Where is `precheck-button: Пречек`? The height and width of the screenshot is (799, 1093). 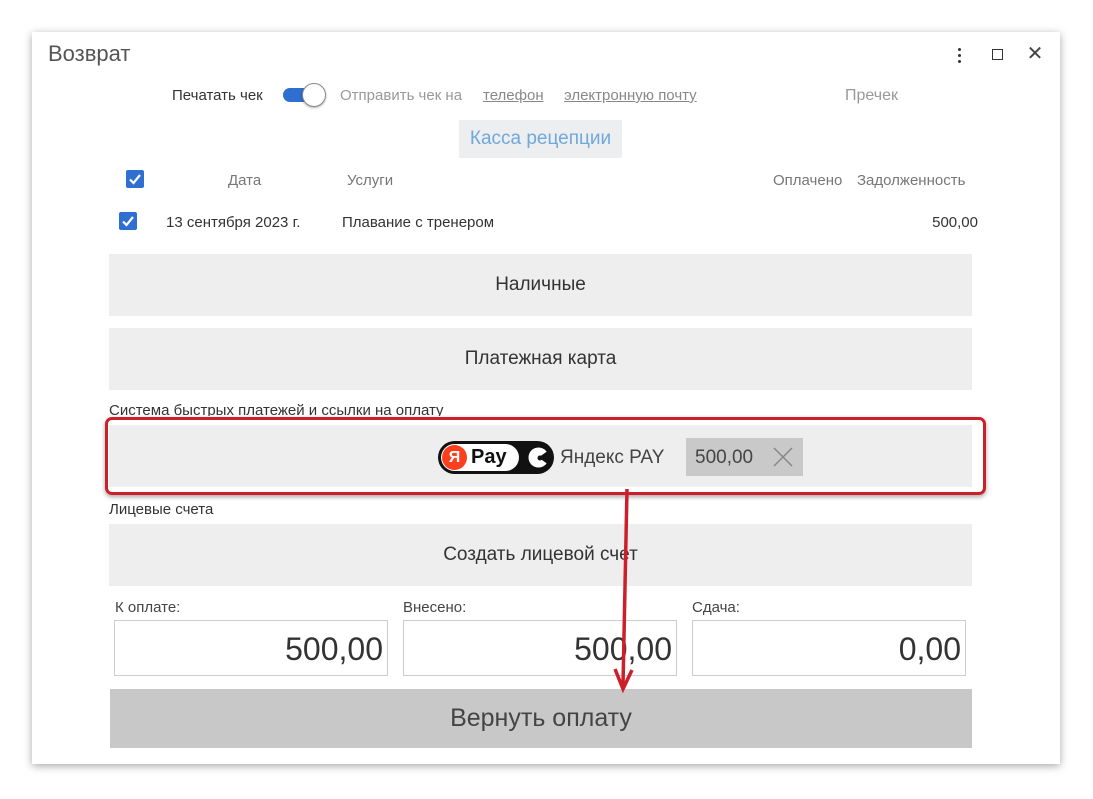
precheck-button: Пречек is located at coordinates (871, 96).